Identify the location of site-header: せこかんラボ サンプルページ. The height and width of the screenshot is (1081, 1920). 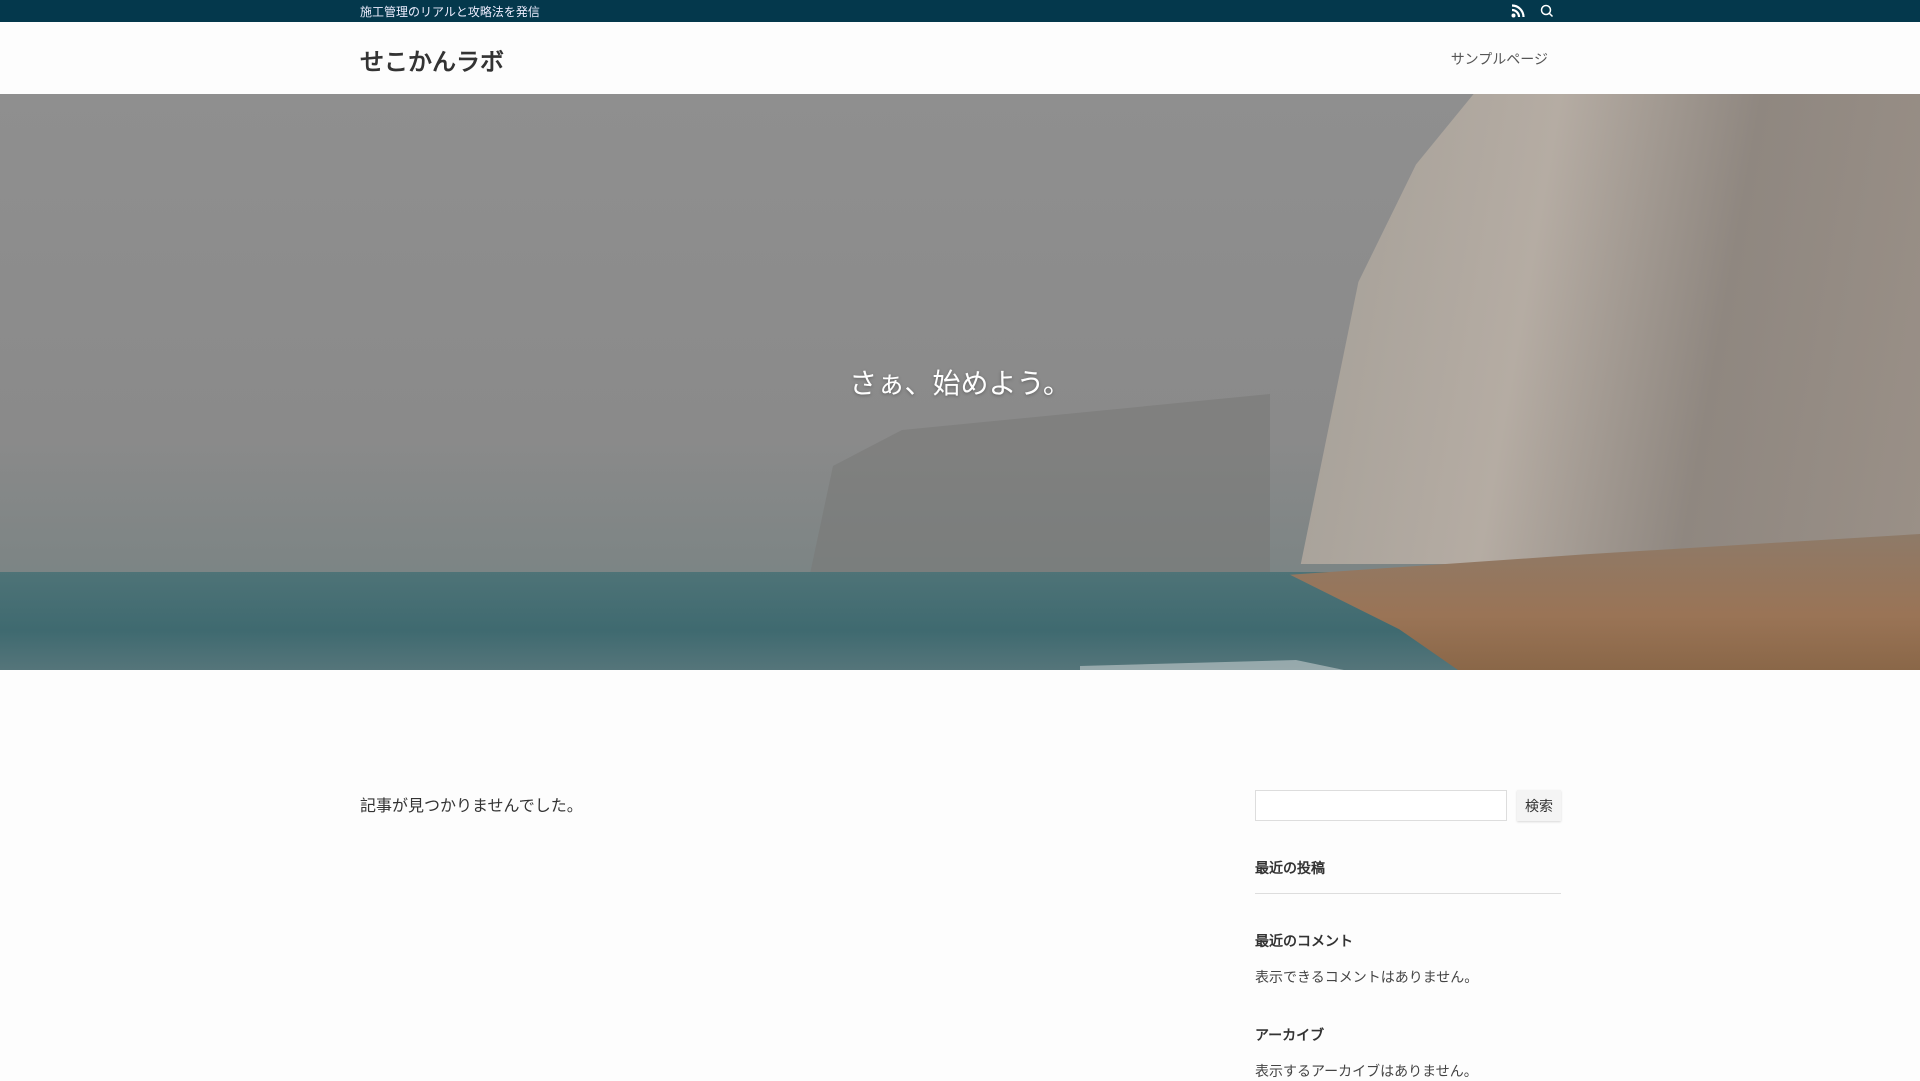
(960, 58).